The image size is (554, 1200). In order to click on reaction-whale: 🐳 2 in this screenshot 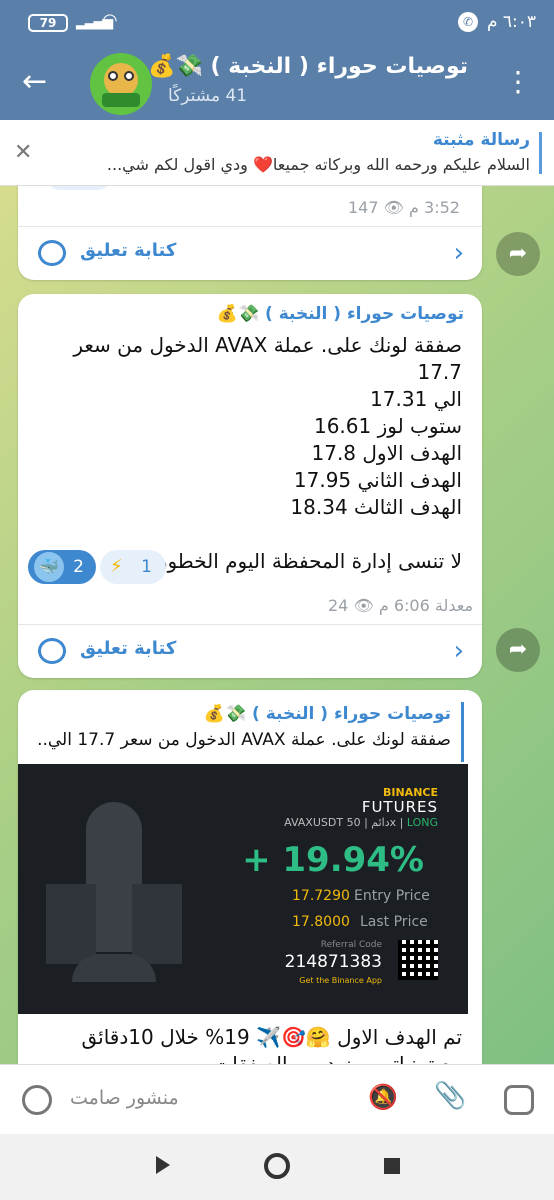, I will do `click(62, 567)`.